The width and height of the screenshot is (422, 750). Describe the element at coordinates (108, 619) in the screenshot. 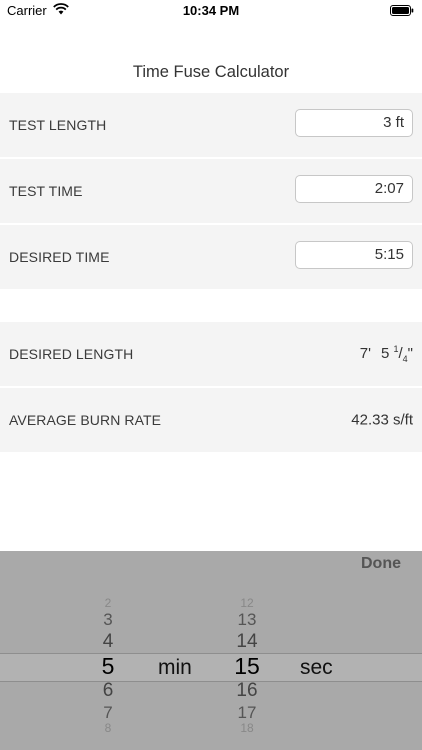

I see `picker-option: 3` at that location.